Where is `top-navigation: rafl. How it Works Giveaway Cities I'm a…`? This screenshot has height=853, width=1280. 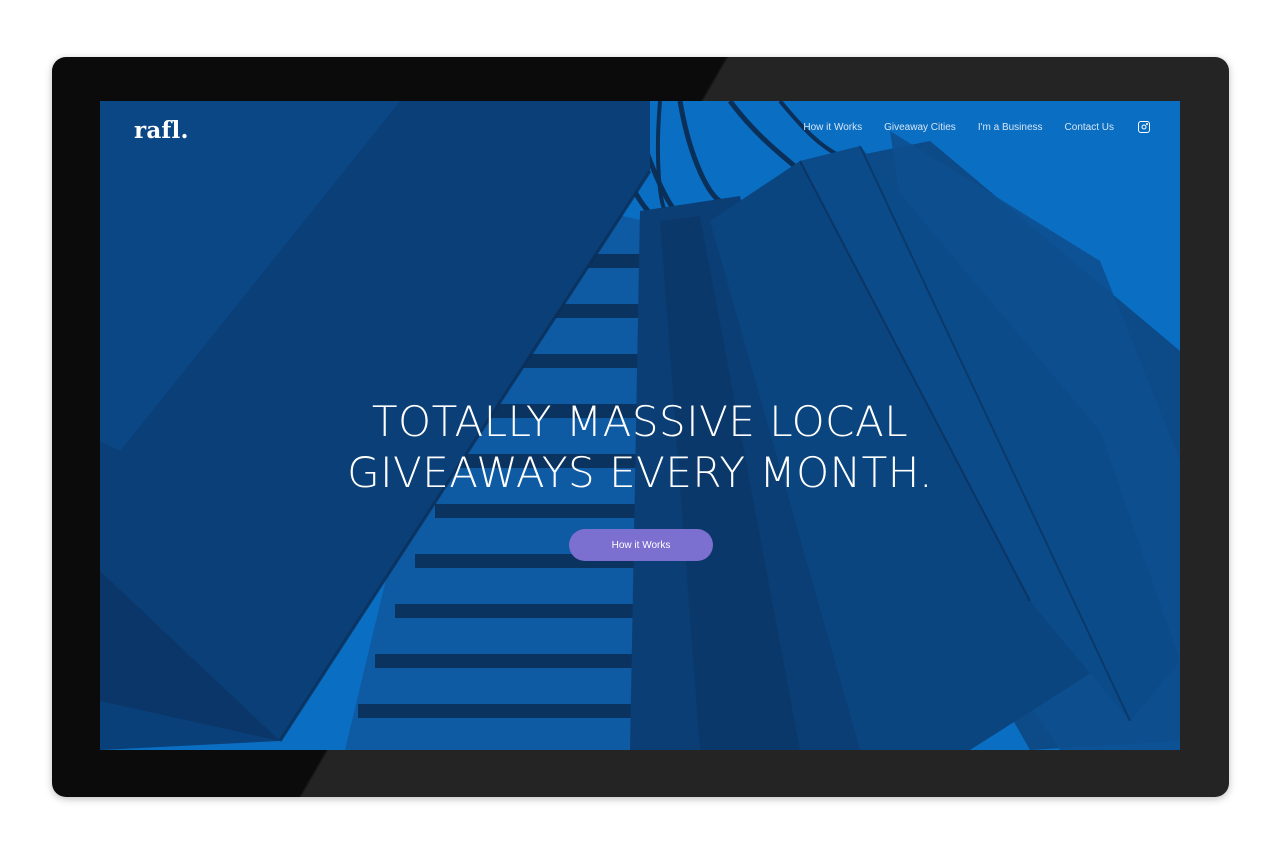
top-navigation: rafl. How it Works Giveaway Cities I'm a… is located at coordinates (640, 131).